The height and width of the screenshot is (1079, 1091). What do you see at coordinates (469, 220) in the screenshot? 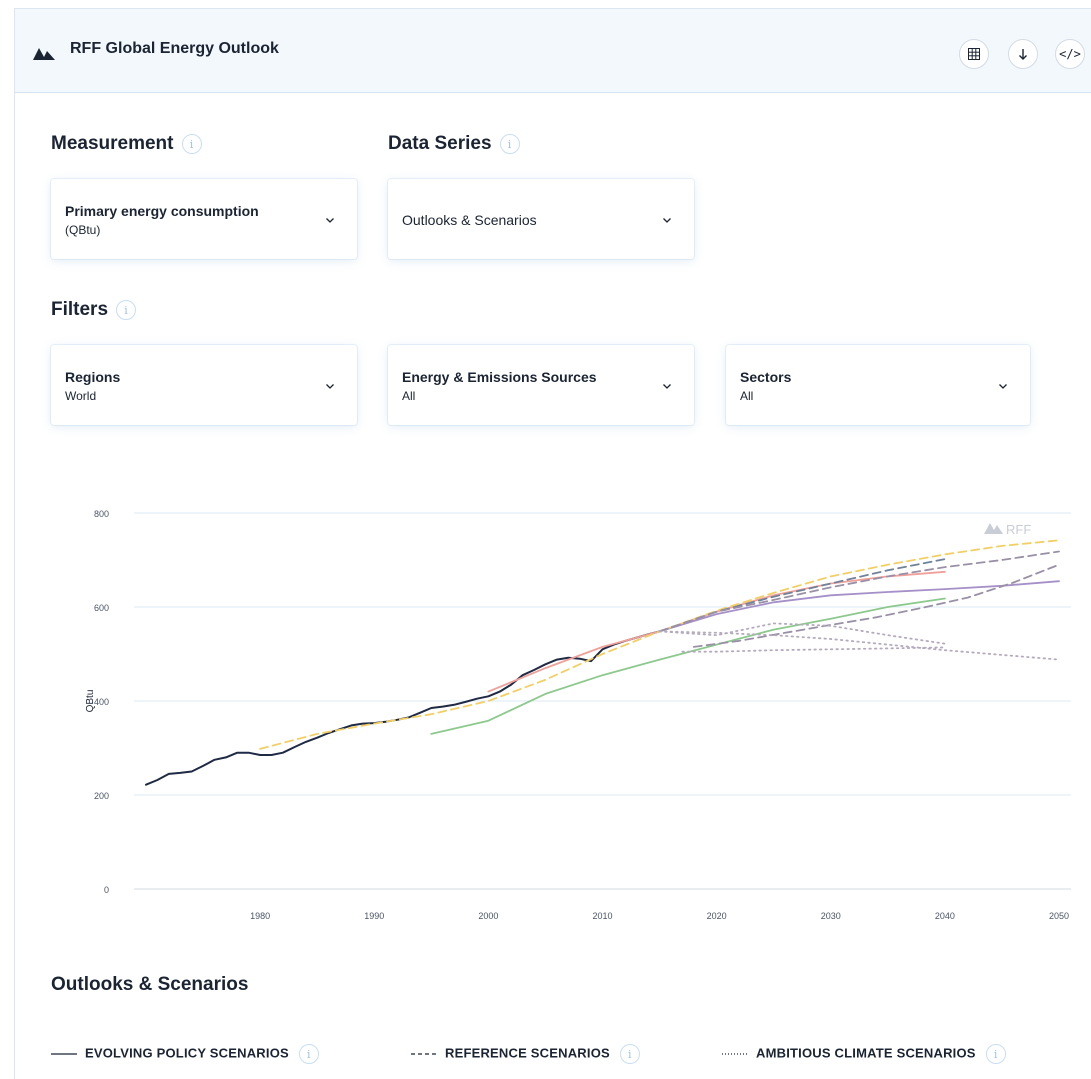
I see `data-series-select-value: Outlooks & Scenarios` at bounding box center [469, 220].